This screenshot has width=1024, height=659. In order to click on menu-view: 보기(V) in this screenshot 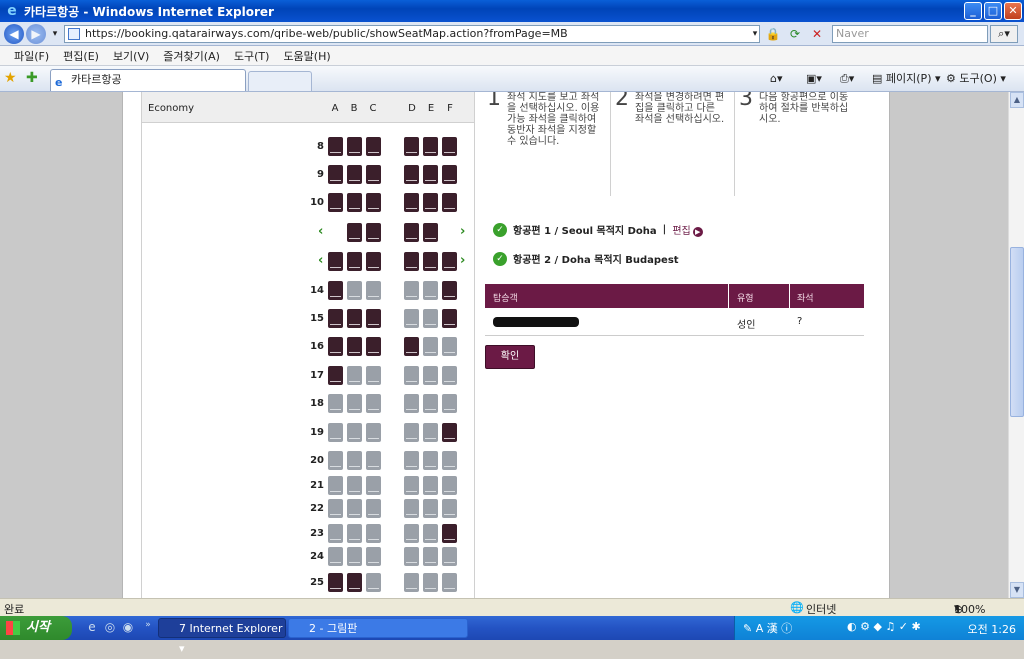, I will do `click(131, 56)`.